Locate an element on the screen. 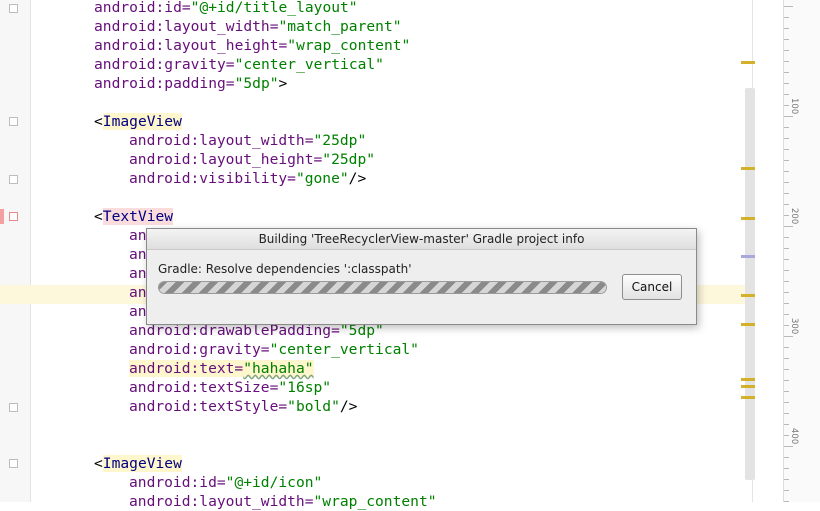 Image resolution: width=820 pixels, height=511 pixels. code-token: TextView is located at coordinates (138, 216).